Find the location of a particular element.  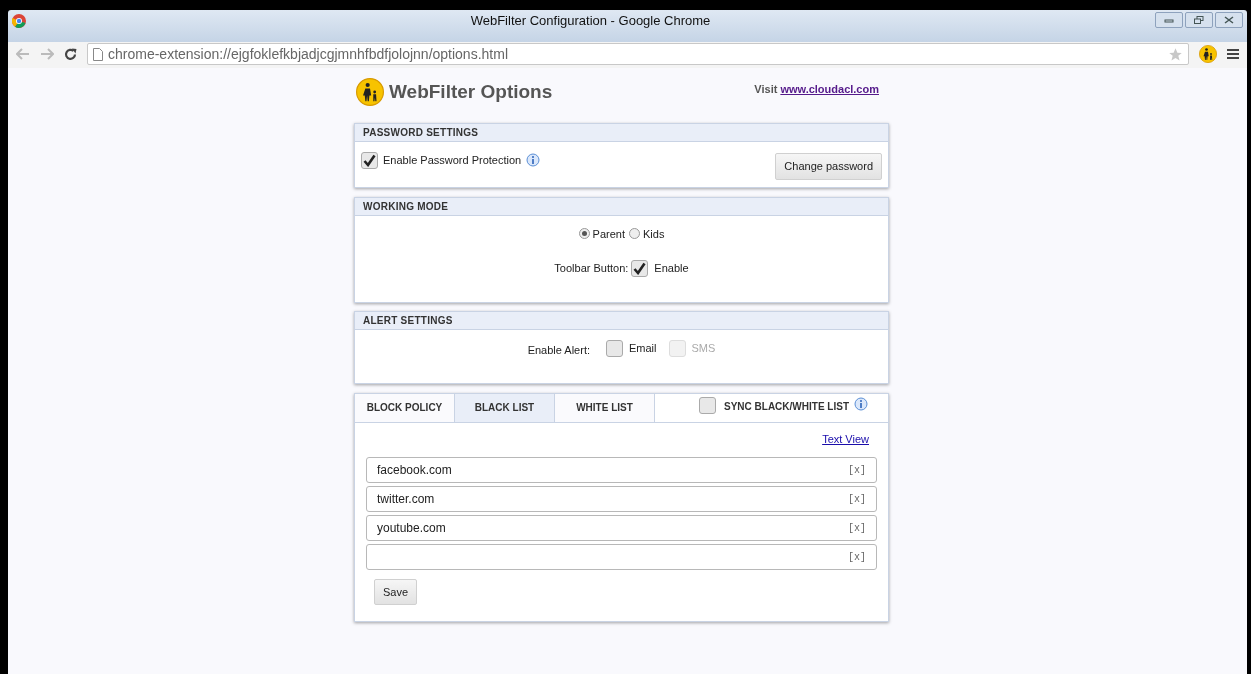

save-button: Save is located at coordinates (396, 592).